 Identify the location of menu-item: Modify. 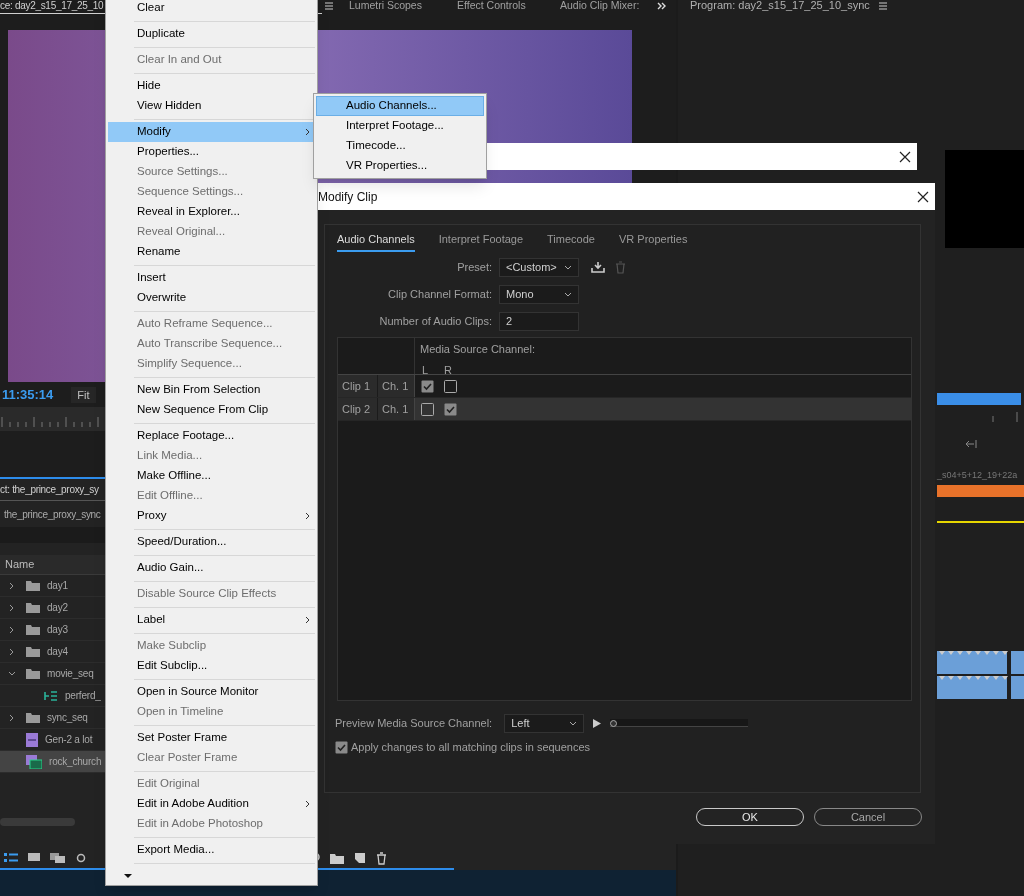
(211, 132).